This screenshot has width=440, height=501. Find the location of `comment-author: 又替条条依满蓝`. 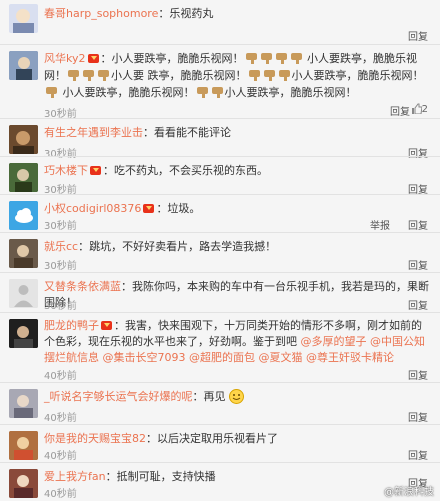

comment-author: 又替条条依满蓝 is located at coordinates (82, 286).